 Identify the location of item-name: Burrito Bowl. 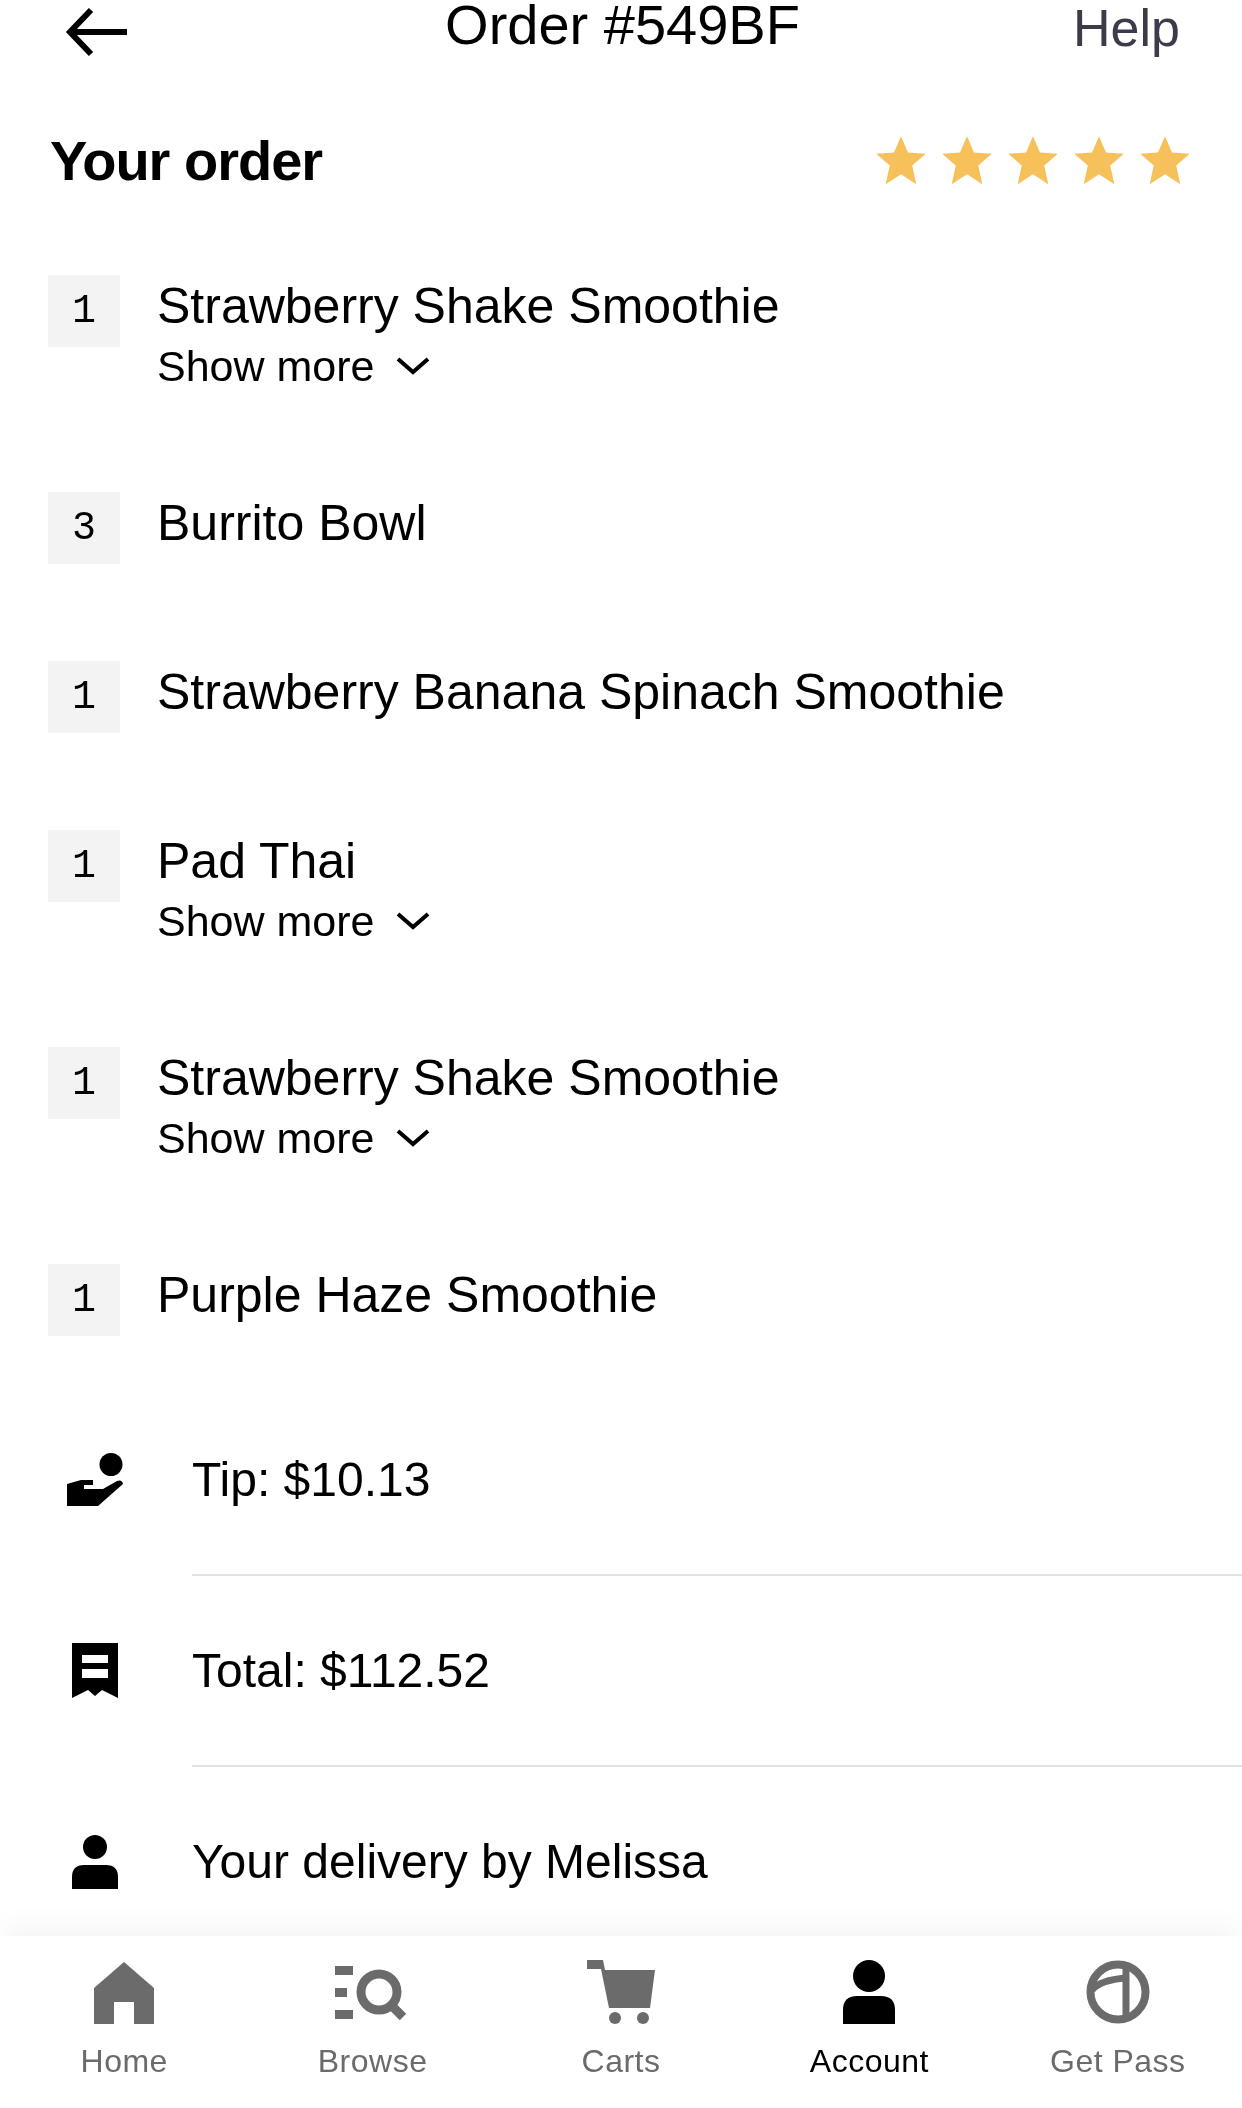
(292, 523).